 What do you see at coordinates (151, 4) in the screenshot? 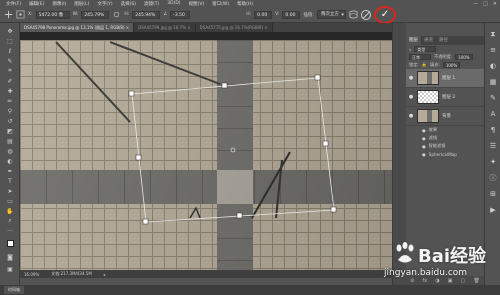
I see `menu-item-6: 滤镜(T)` at bounding box center [151, 4].